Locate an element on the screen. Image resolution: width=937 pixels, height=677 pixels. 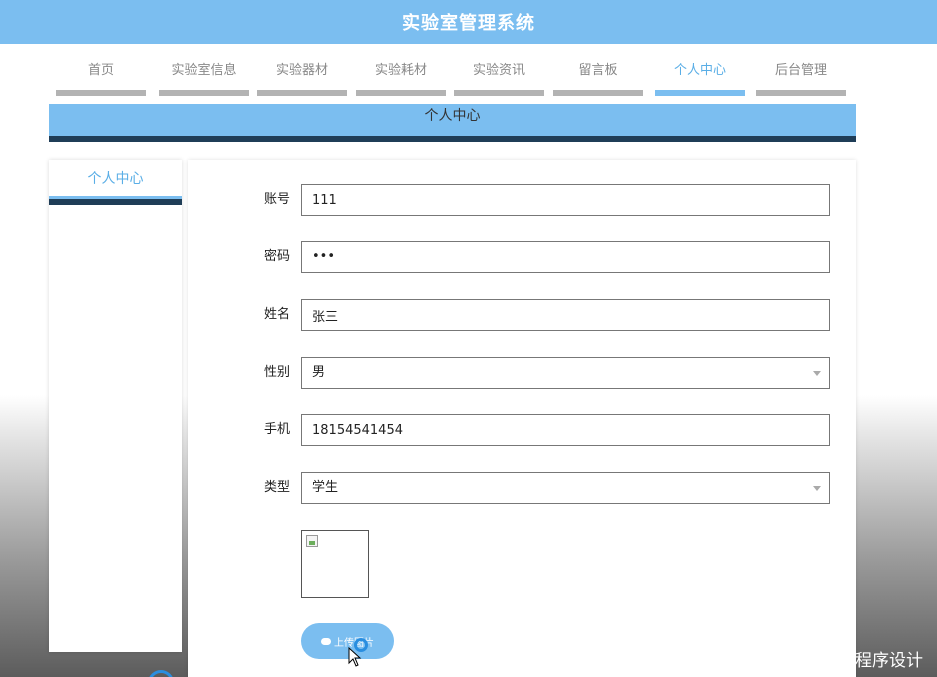
nav-item-label: 个人中心 is located at coordinates (699, 70).